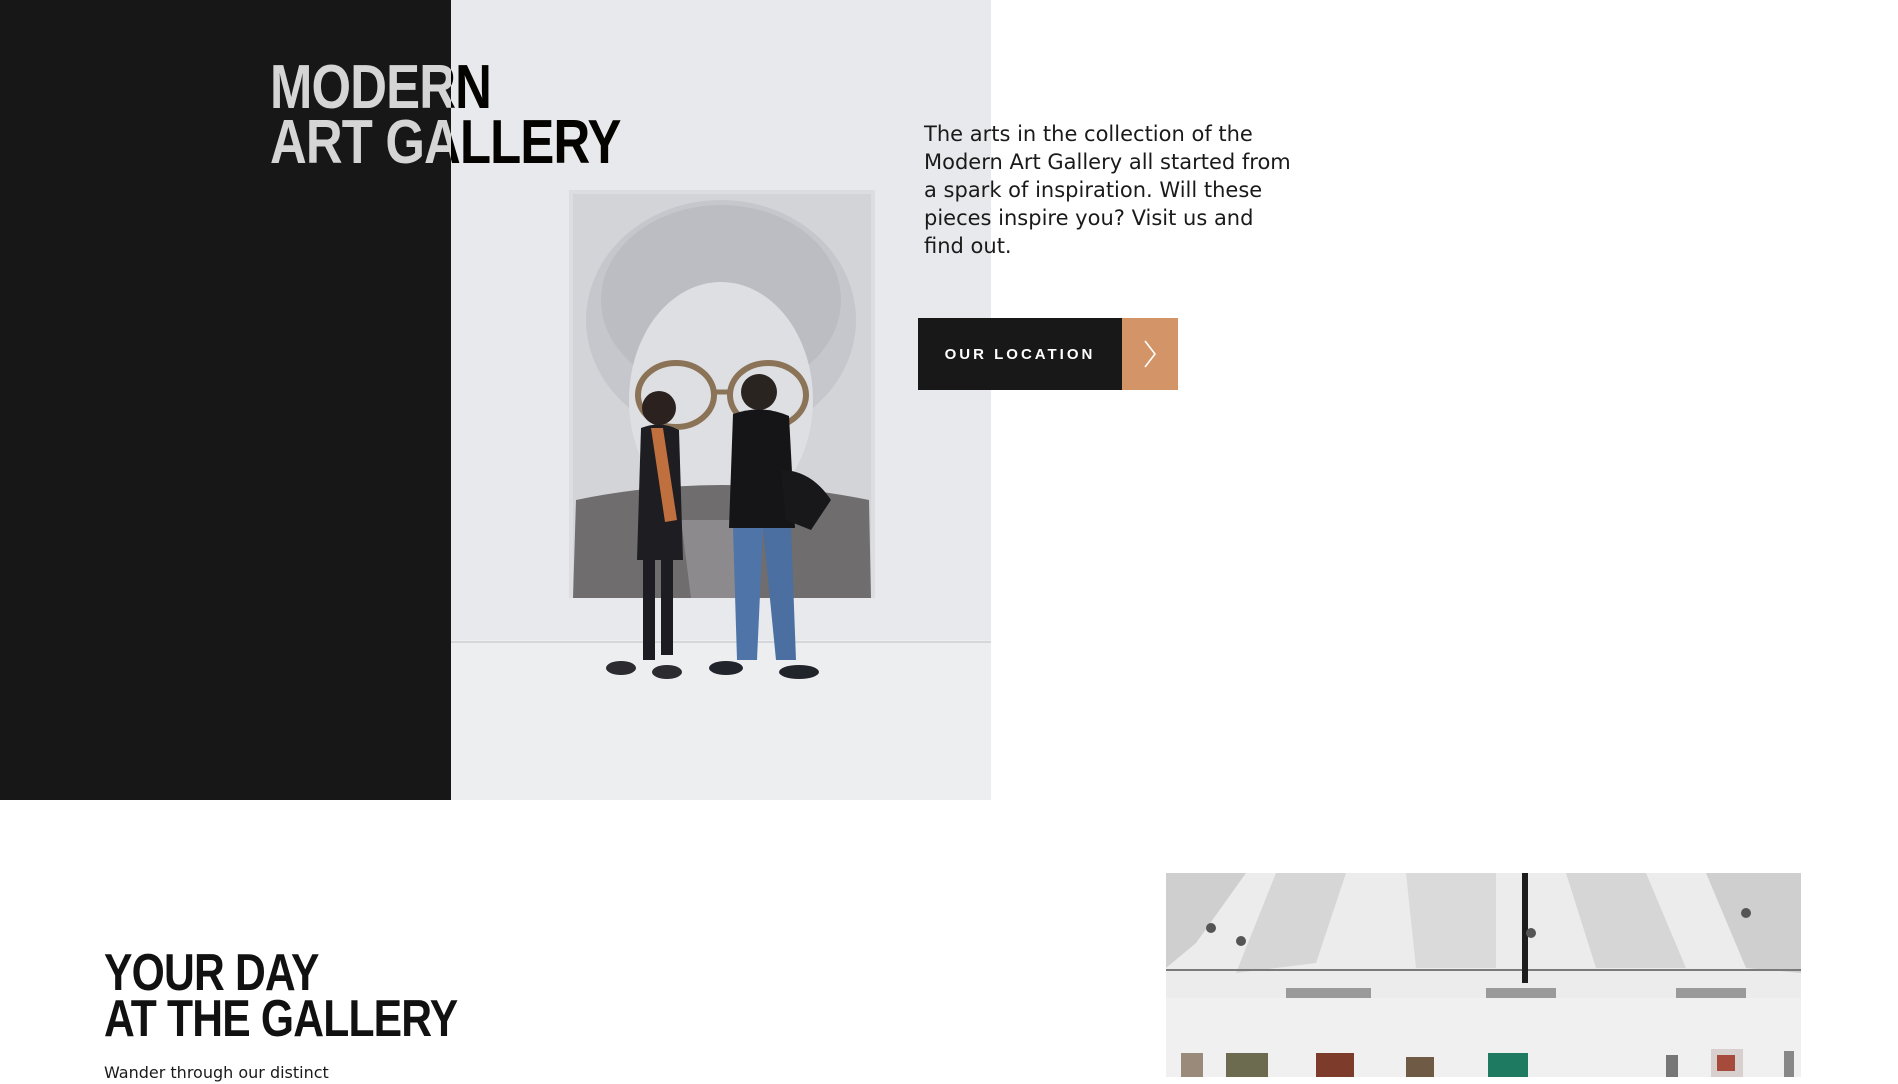  I want to click on day-at-gallery-title: YOUR DAY AT THE GALLERY, so click(281, 997).